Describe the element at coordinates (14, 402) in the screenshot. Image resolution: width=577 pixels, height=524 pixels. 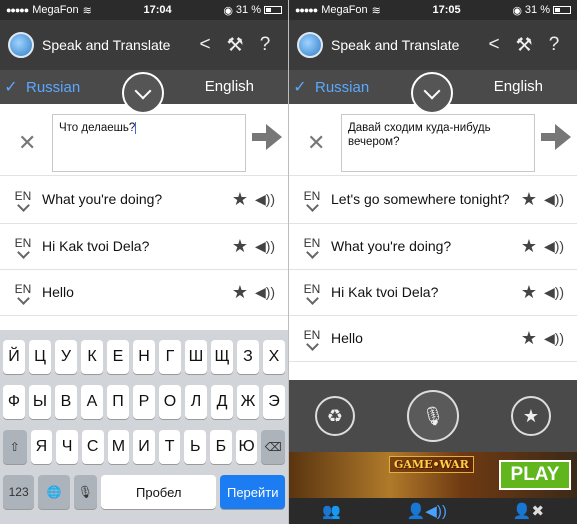
I see `key-Ф: Ф` at that location.